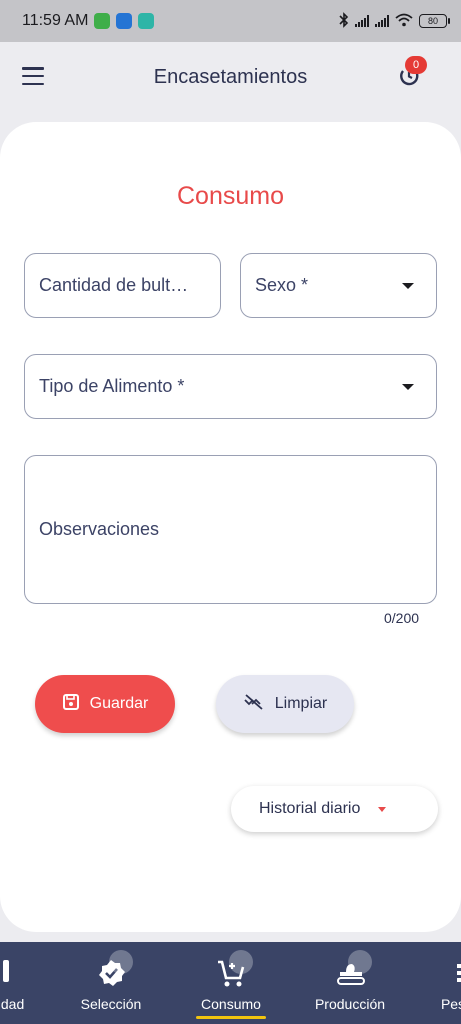  I want to click on save-button: Guardar, so click(105, 704).